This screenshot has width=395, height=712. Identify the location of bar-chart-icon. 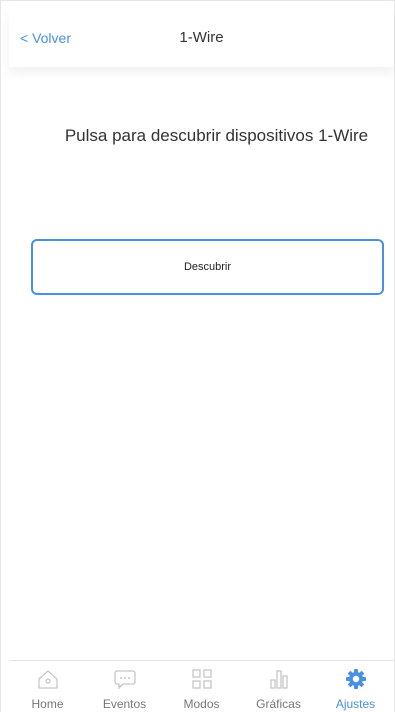
(279, 679).